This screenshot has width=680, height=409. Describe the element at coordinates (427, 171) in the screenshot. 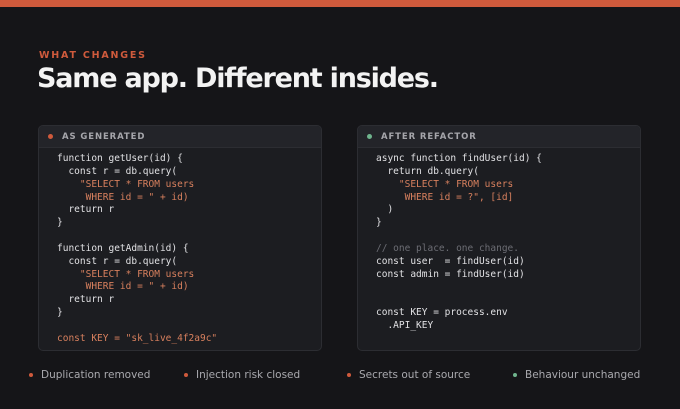

I see `code-line: return db.query(` at that location.